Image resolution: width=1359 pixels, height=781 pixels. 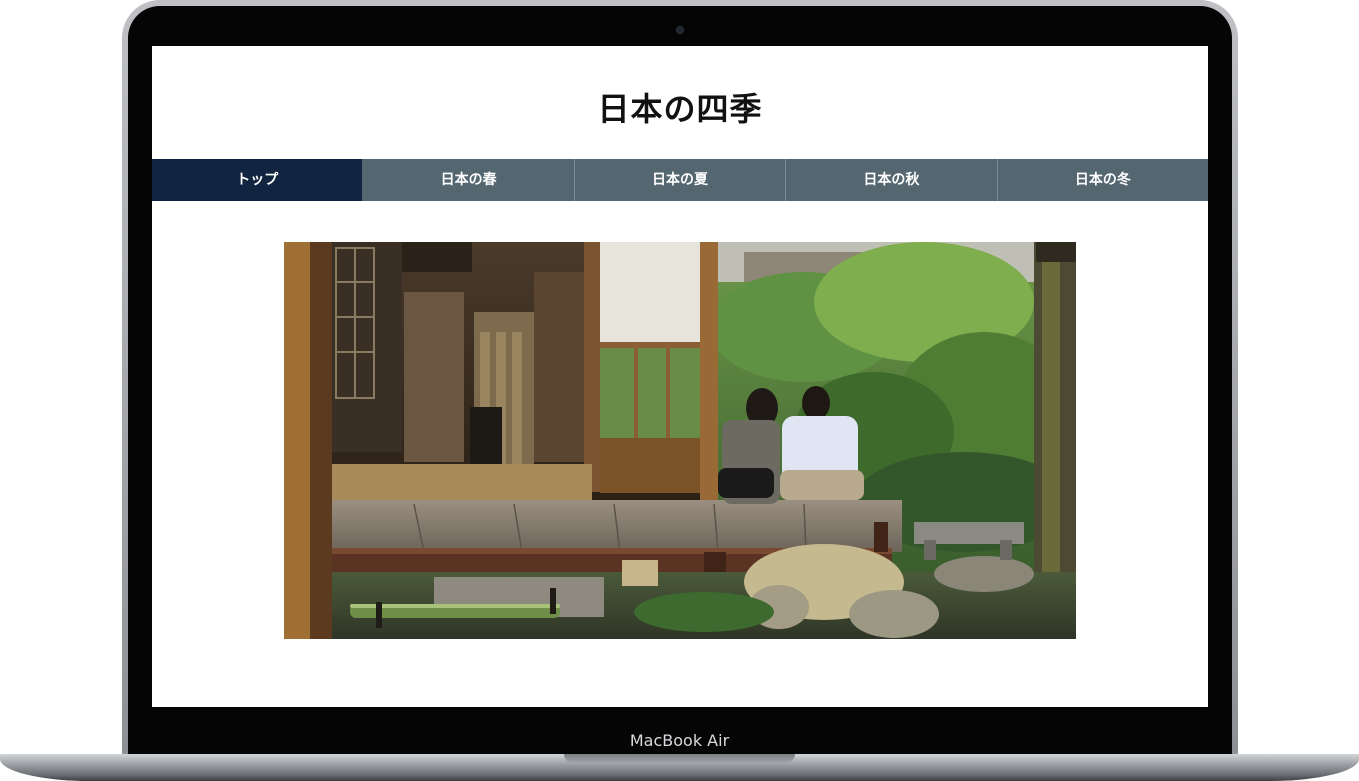 What do you see at coordinates (680, 109) in the screenshot?
I see `site-title: 日本の四季` at bounding box center [680, 109].